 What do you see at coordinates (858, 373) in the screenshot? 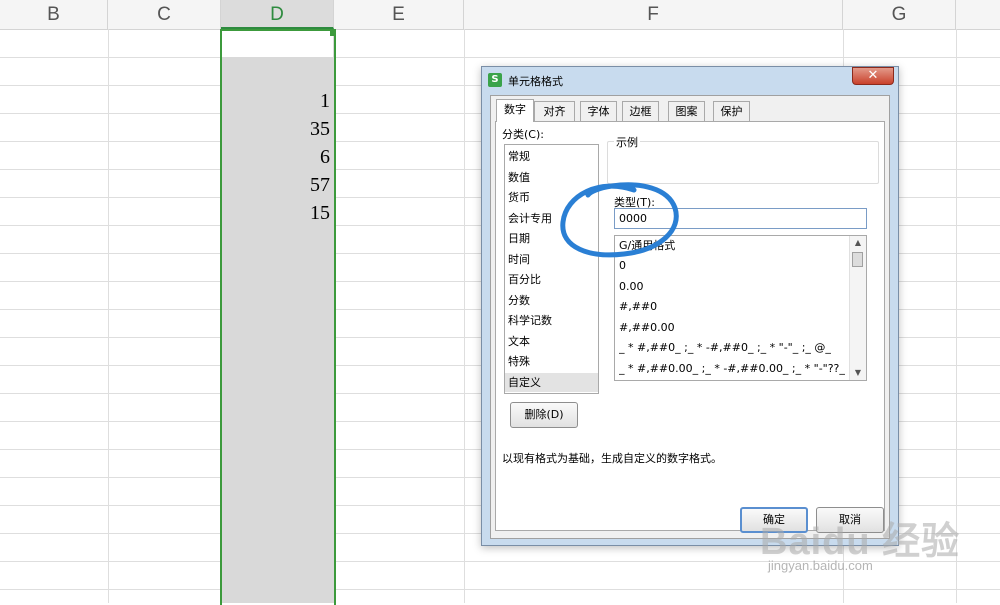
I see `scroll-down-icon: ▼` at bounding box center [858, 373].